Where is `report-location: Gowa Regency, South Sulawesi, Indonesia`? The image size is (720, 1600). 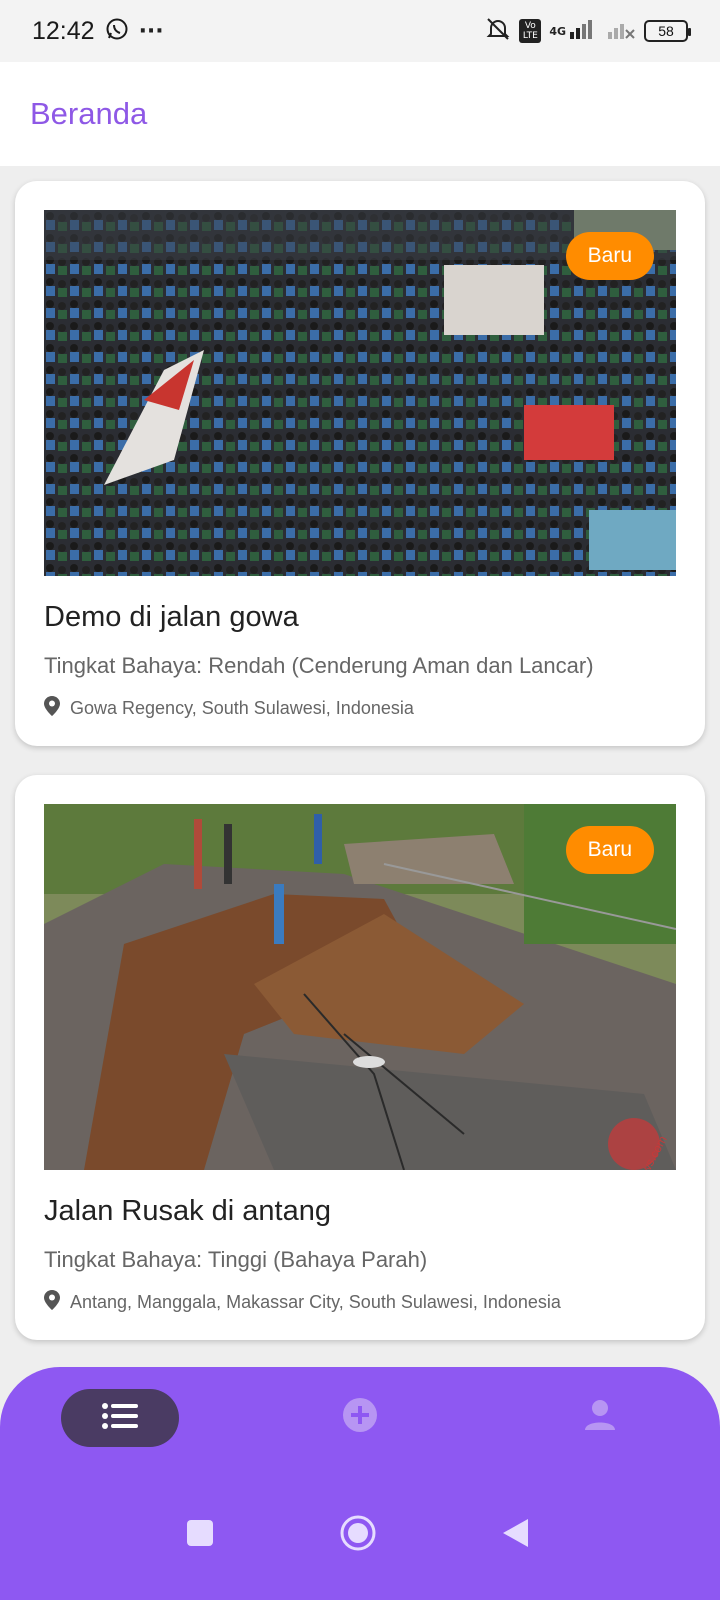
report-location: Gowa Regency, South Sulawesi, Indonesia is located at coordinates (229, 708).